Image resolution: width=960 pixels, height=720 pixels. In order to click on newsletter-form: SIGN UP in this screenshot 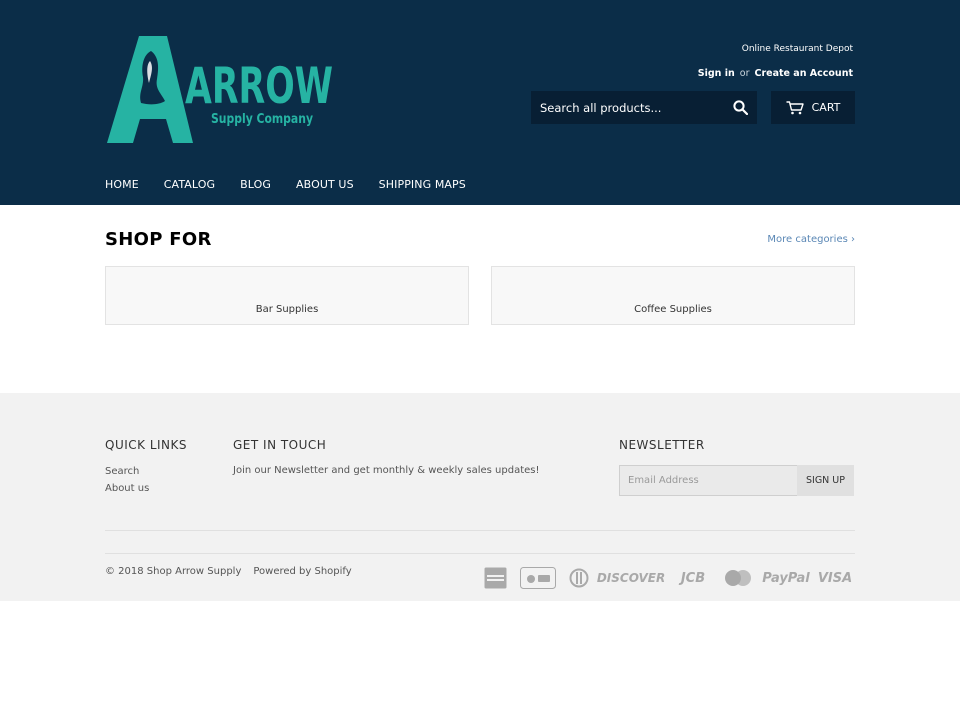, I will do `click(736, 480)`.